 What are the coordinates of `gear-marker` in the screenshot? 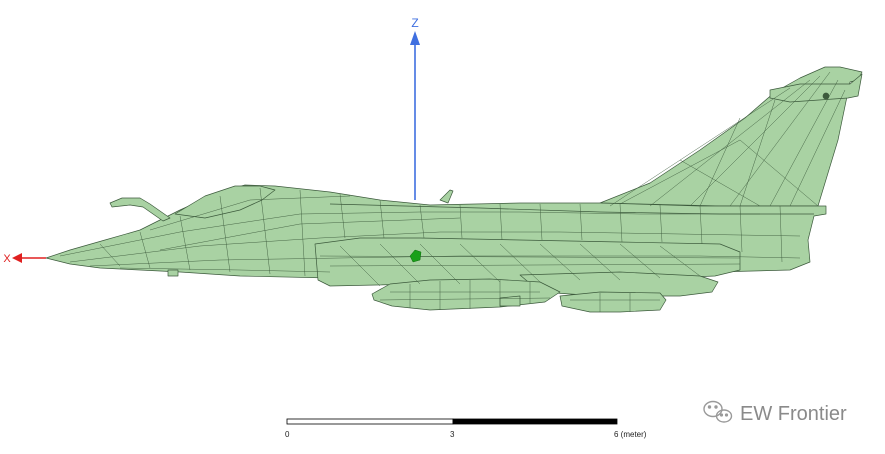 It's located at (173, 273).